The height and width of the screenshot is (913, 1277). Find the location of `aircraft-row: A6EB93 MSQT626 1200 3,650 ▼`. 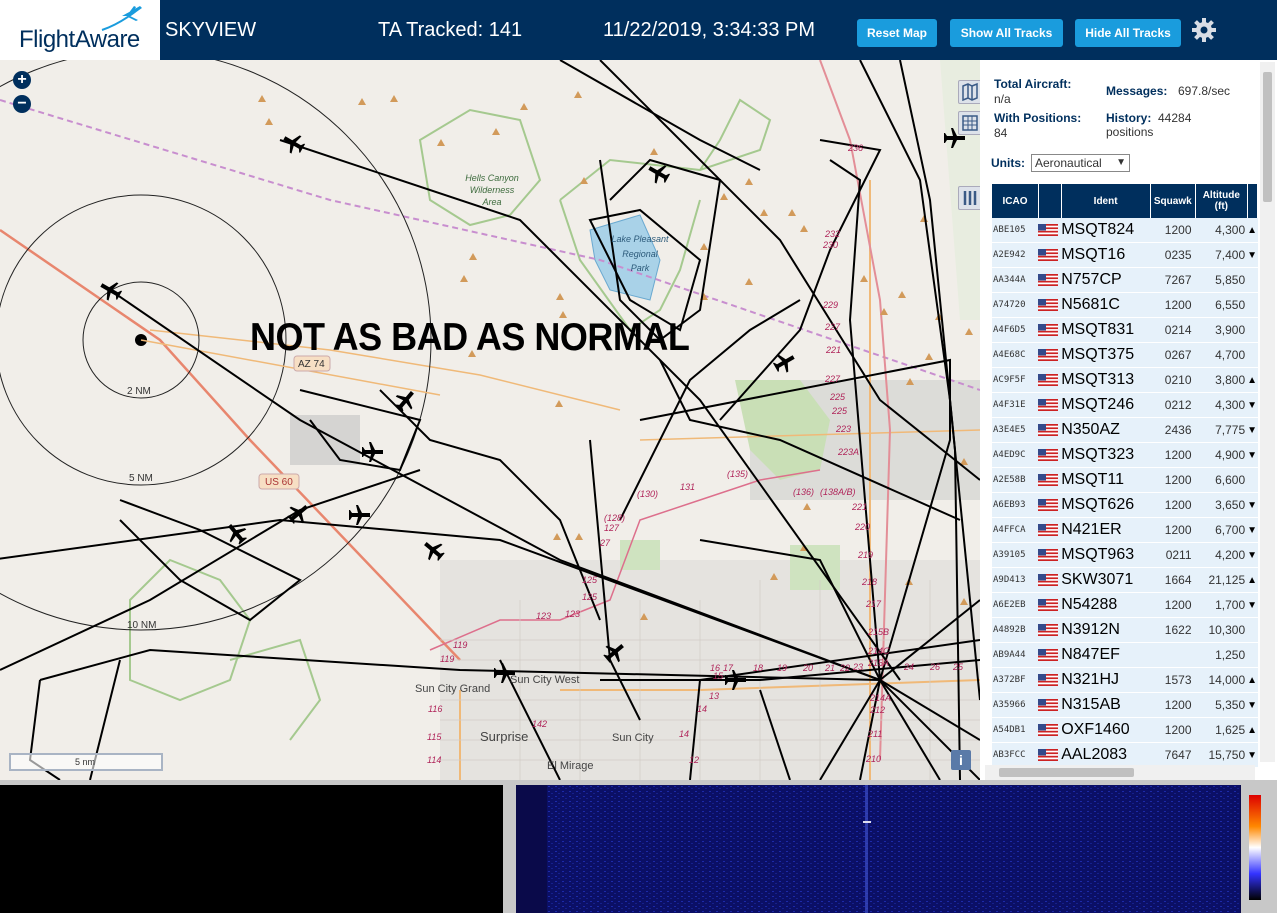

aircraft-row: A6EB93 MSQT626 1200 3,650 ▼ is located at coordinates (1125, 505).